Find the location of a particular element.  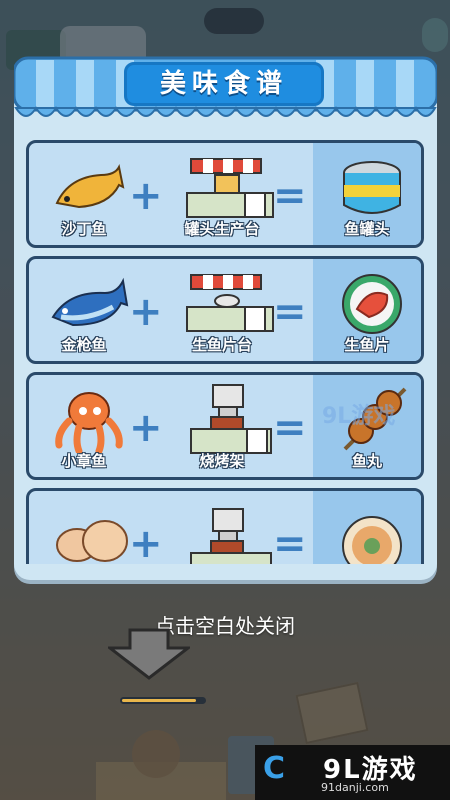

clam-icon is located at coordinates (92, 541).